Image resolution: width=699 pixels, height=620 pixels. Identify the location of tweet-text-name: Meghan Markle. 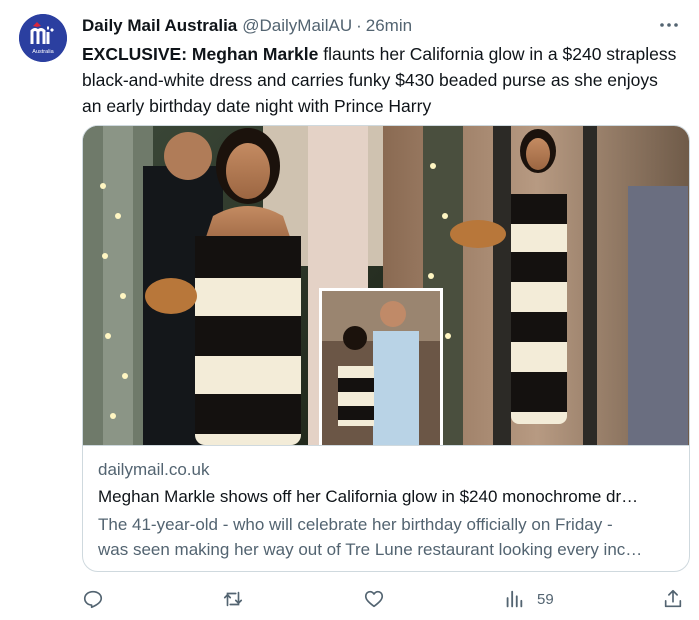
(255, 54).